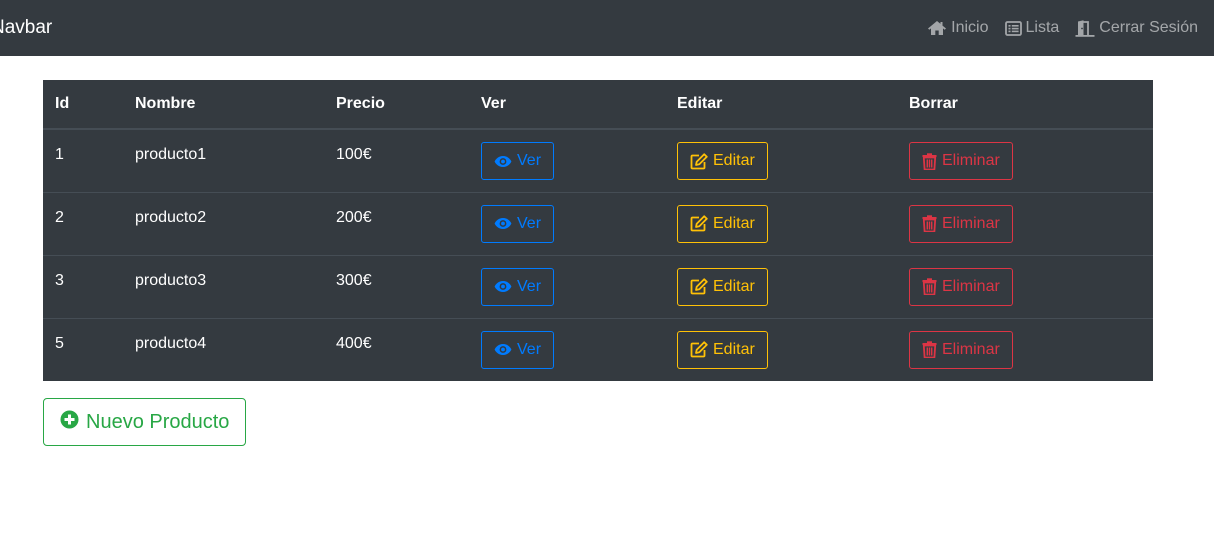 Image resolution: width=1214 pixels, height=539 pixels. I want to click on cell-precio-text: 300€, so click(354, 280).